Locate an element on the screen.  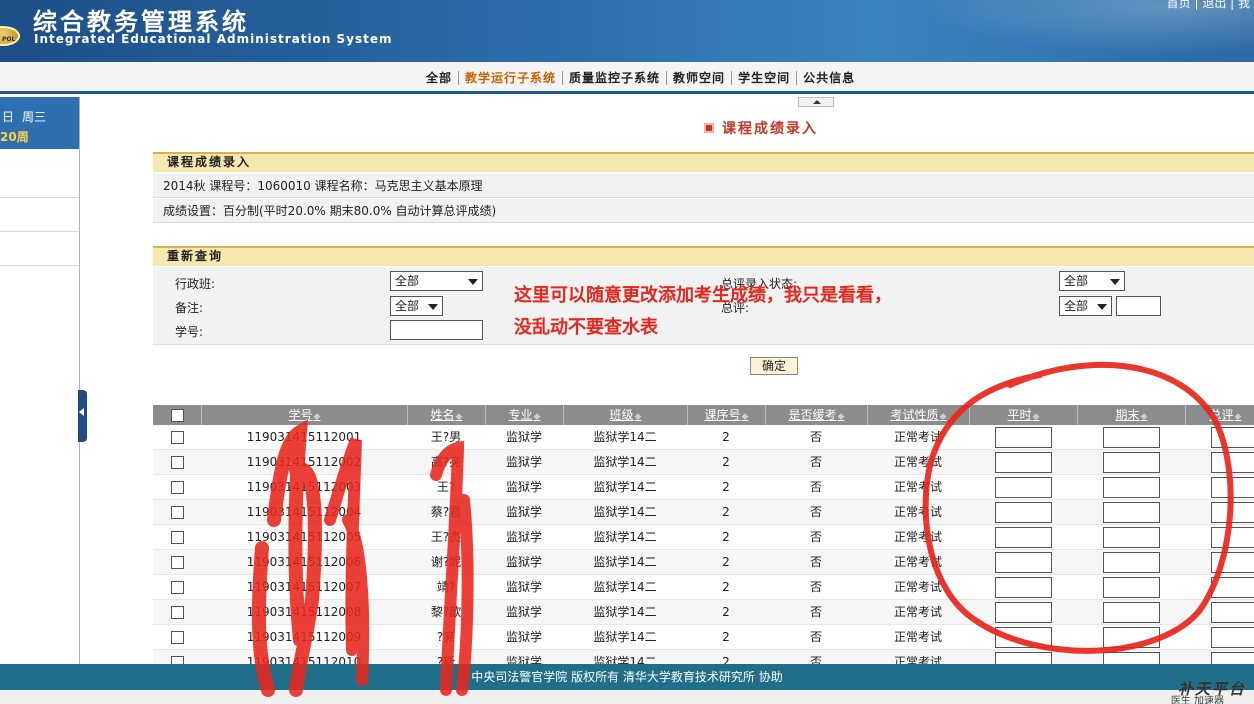
column-header-1: 姓名◆ is located at coordinates (446, 415).